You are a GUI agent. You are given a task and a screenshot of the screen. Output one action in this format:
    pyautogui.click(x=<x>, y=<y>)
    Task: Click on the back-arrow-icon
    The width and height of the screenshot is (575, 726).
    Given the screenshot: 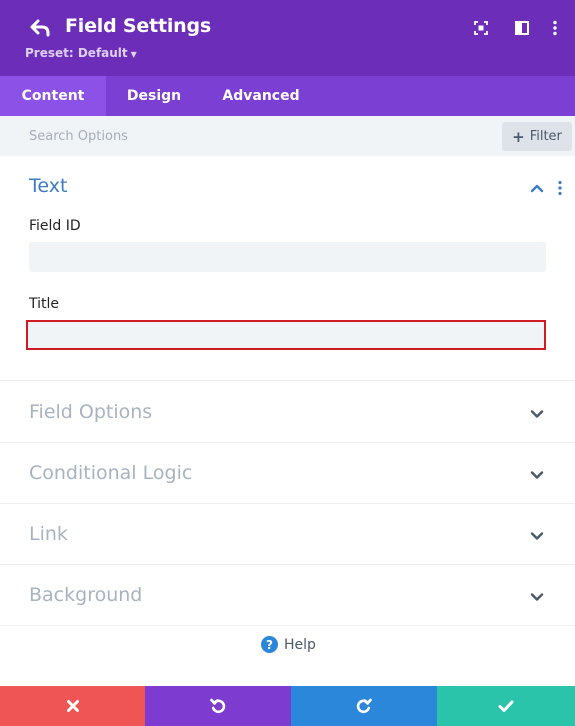 What is the action you would take?
    pyautogui.click(x=40, y=28)
    